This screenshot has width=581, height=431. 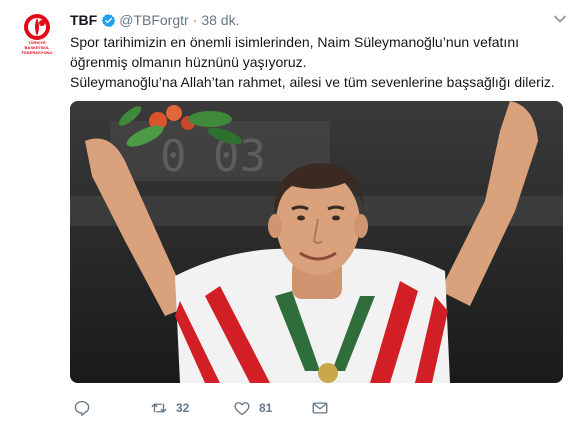 I want to click on retweet-icon, so click(x=159, y=408).